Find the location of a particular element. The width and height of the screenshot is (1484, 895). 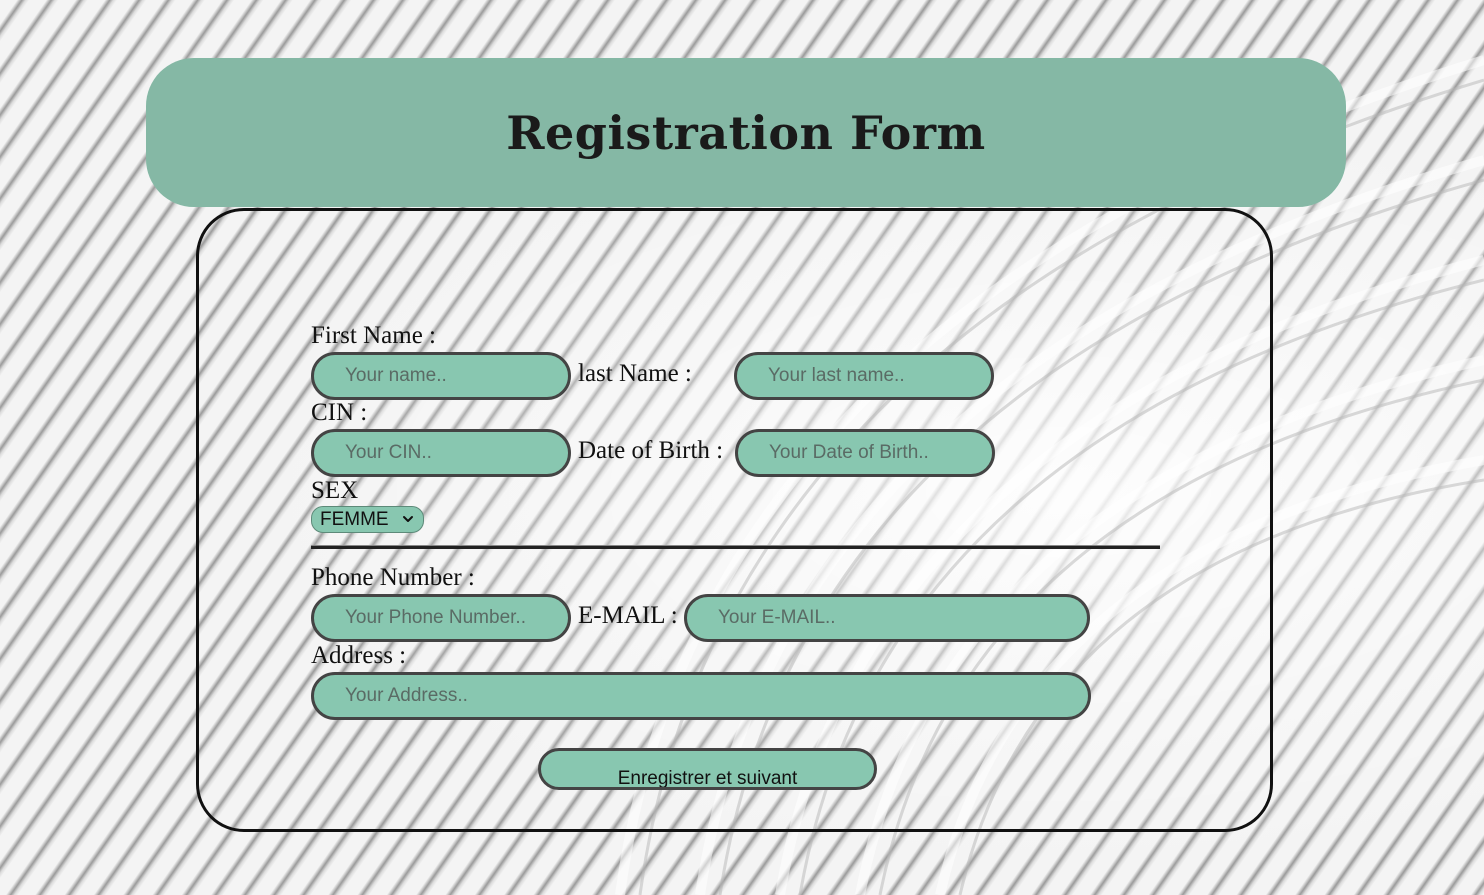

phone-number-label: Phone Number : is located at coordinates (393, 577).